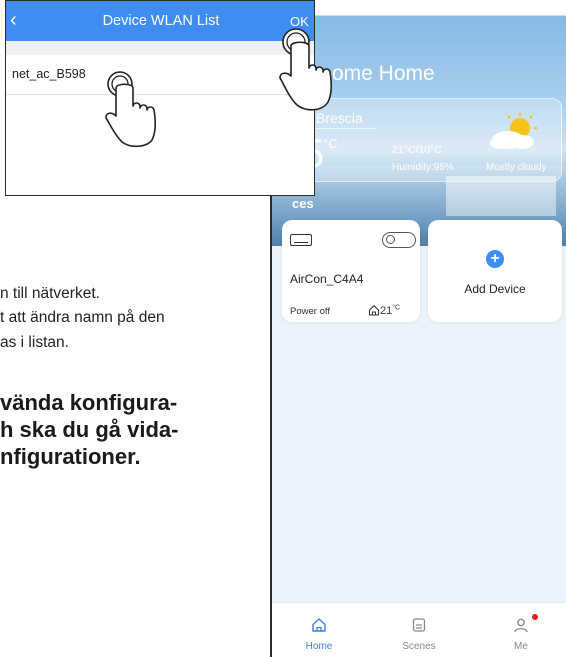  What do you see at coordinates (50, 293) in the screenshot?
I see `manual-line: n till nätverket.` at bounding box center [50, 293].